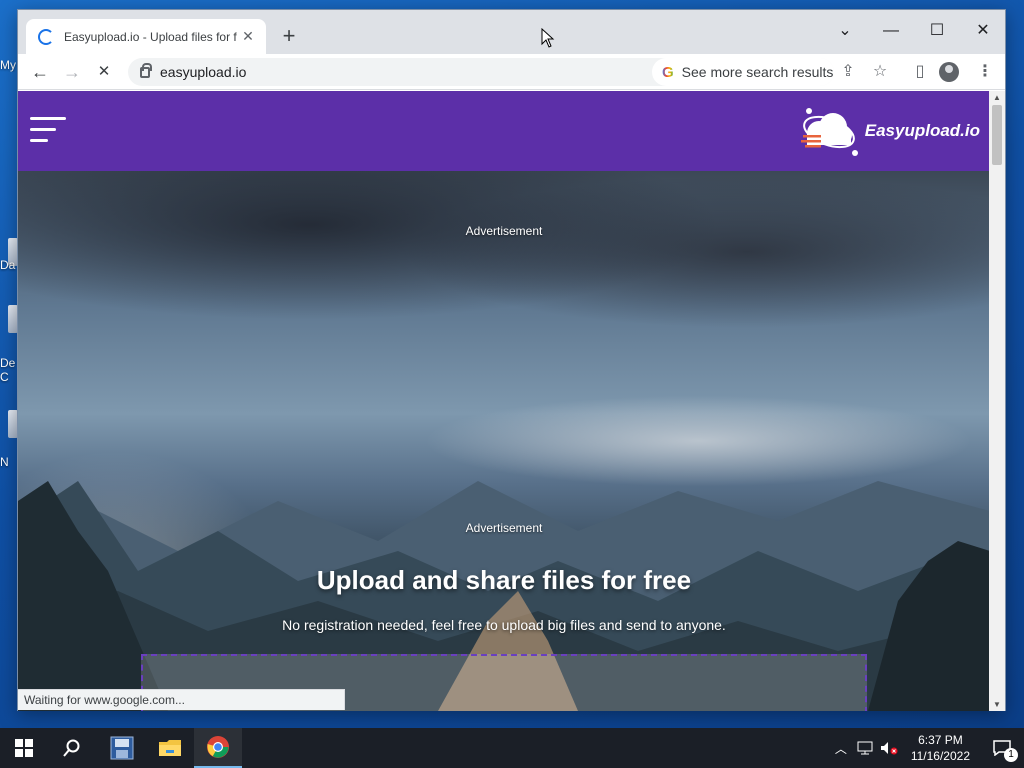 This screenshot has height=768, width=1024. What do you see at coordinates (146, 70) in the screenshot?
I see `lock-icon` at bounding box center [146, 70].